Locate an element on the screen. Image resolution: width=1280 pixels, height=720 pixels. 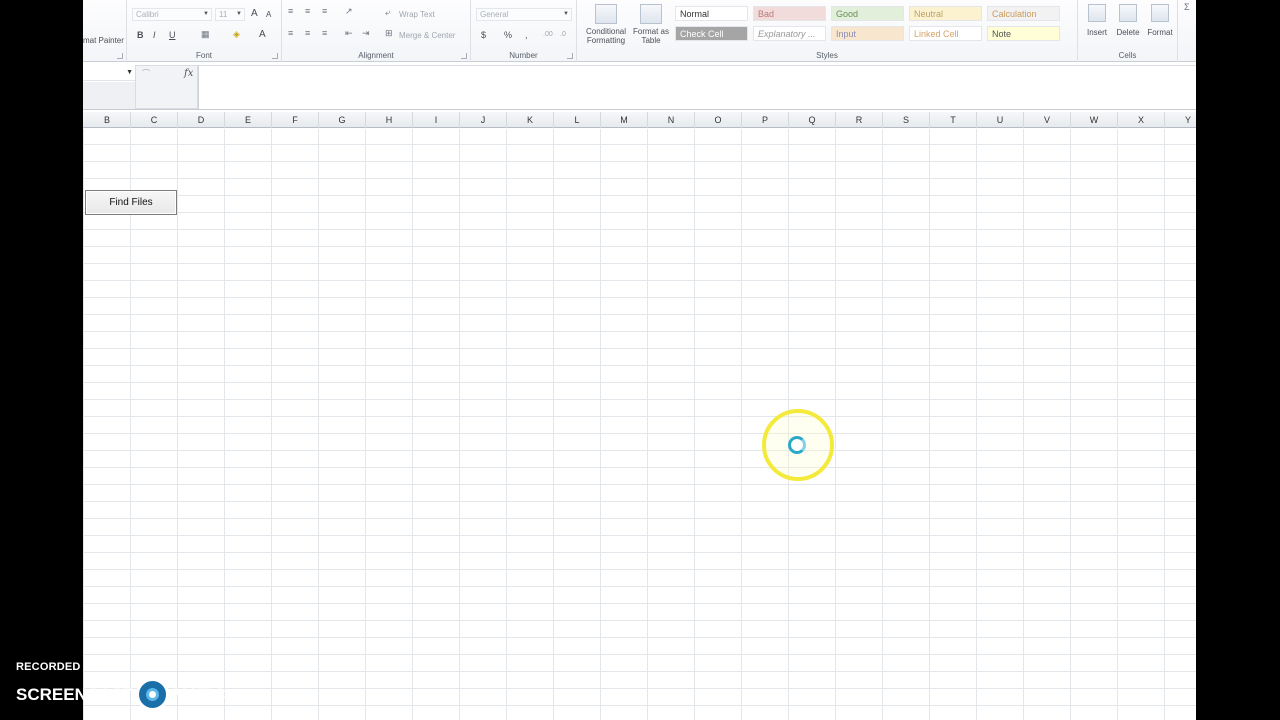
format-as-table-button: Format as Table is located at coordinates (651, 24).